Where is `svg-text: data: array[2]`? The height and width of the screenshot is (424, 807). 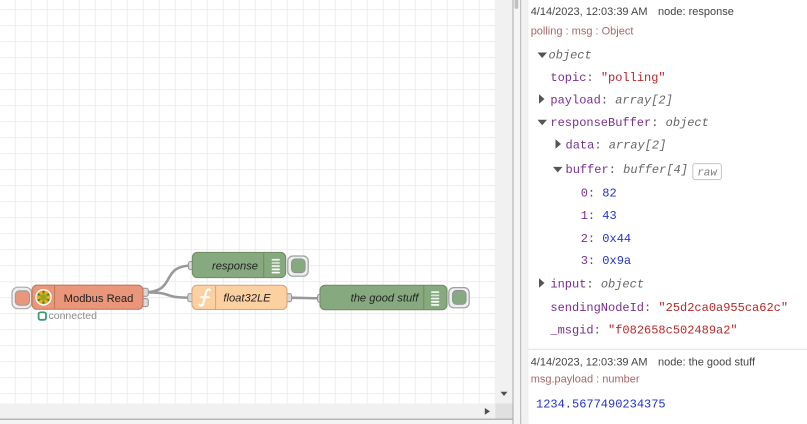
svg-text: data: array[2] is located at coordinates (616, 145).